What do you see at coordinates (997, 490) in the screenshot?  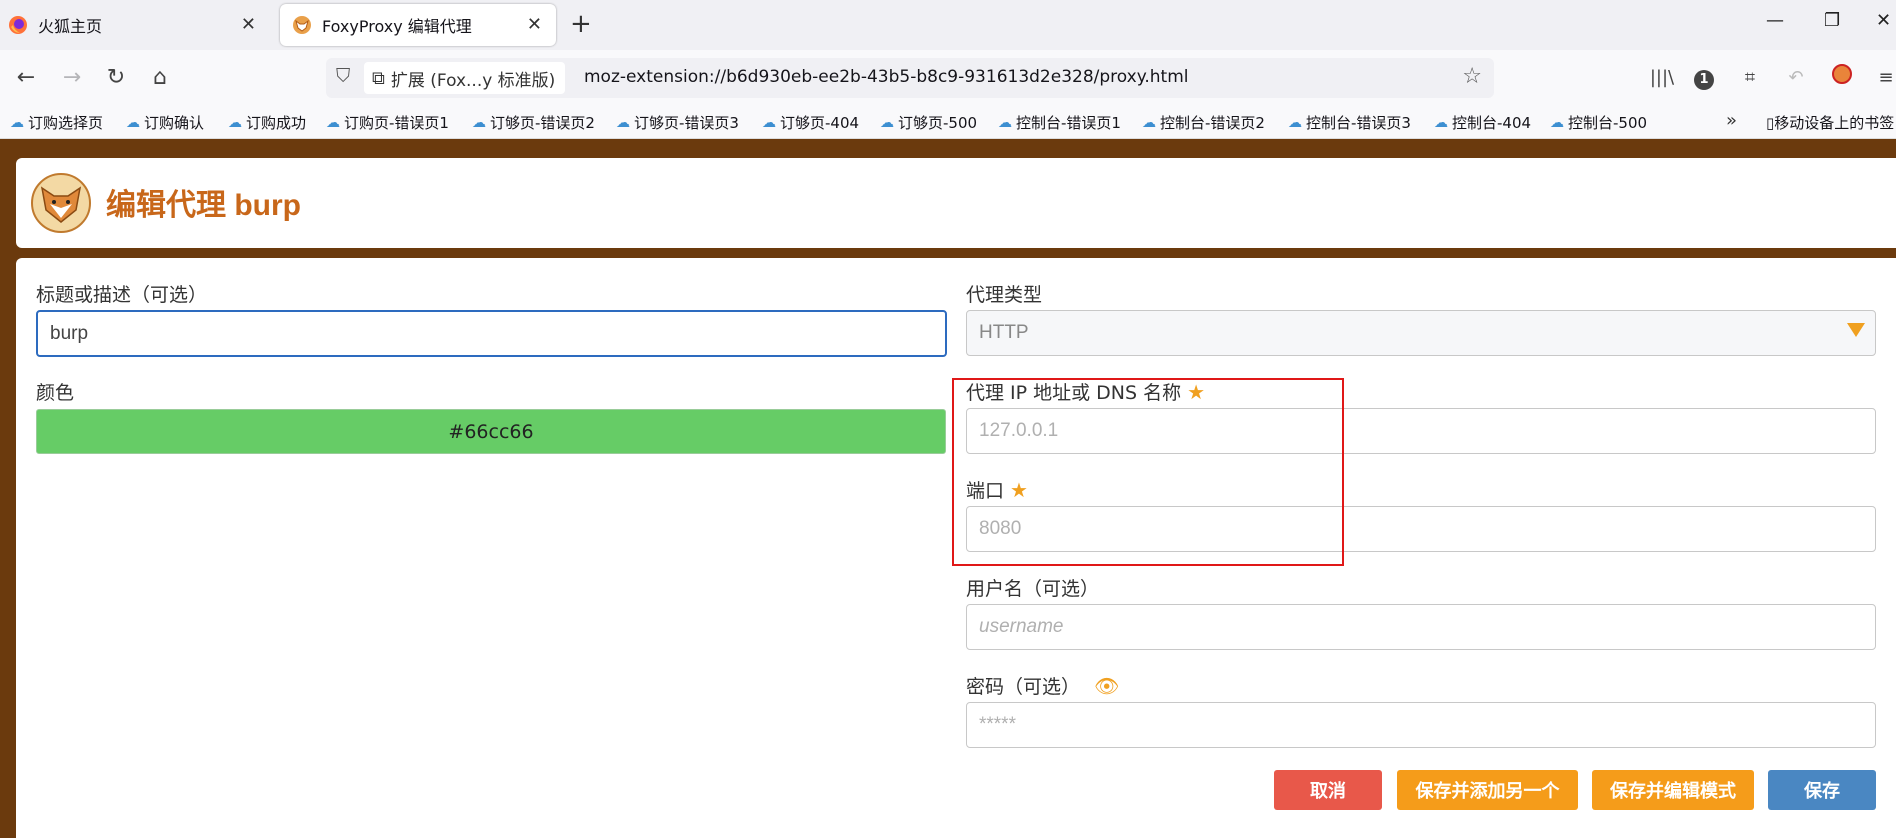 I see `port-label: 端口 ★` at bounding box center [997, 490].